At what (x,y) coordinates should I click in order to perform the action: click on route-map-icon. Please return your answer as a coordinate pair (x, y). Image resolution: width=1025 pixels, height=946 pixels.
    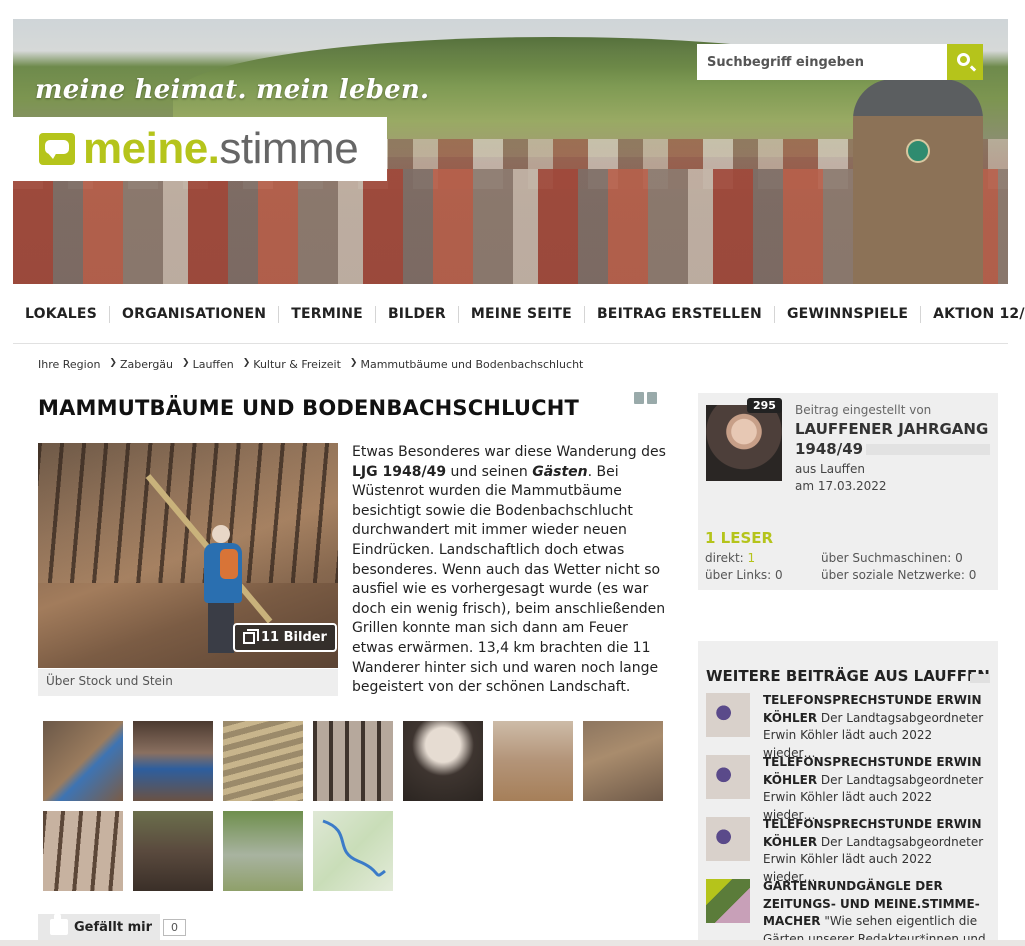
    Looking at the image, I should click on (354, 848).